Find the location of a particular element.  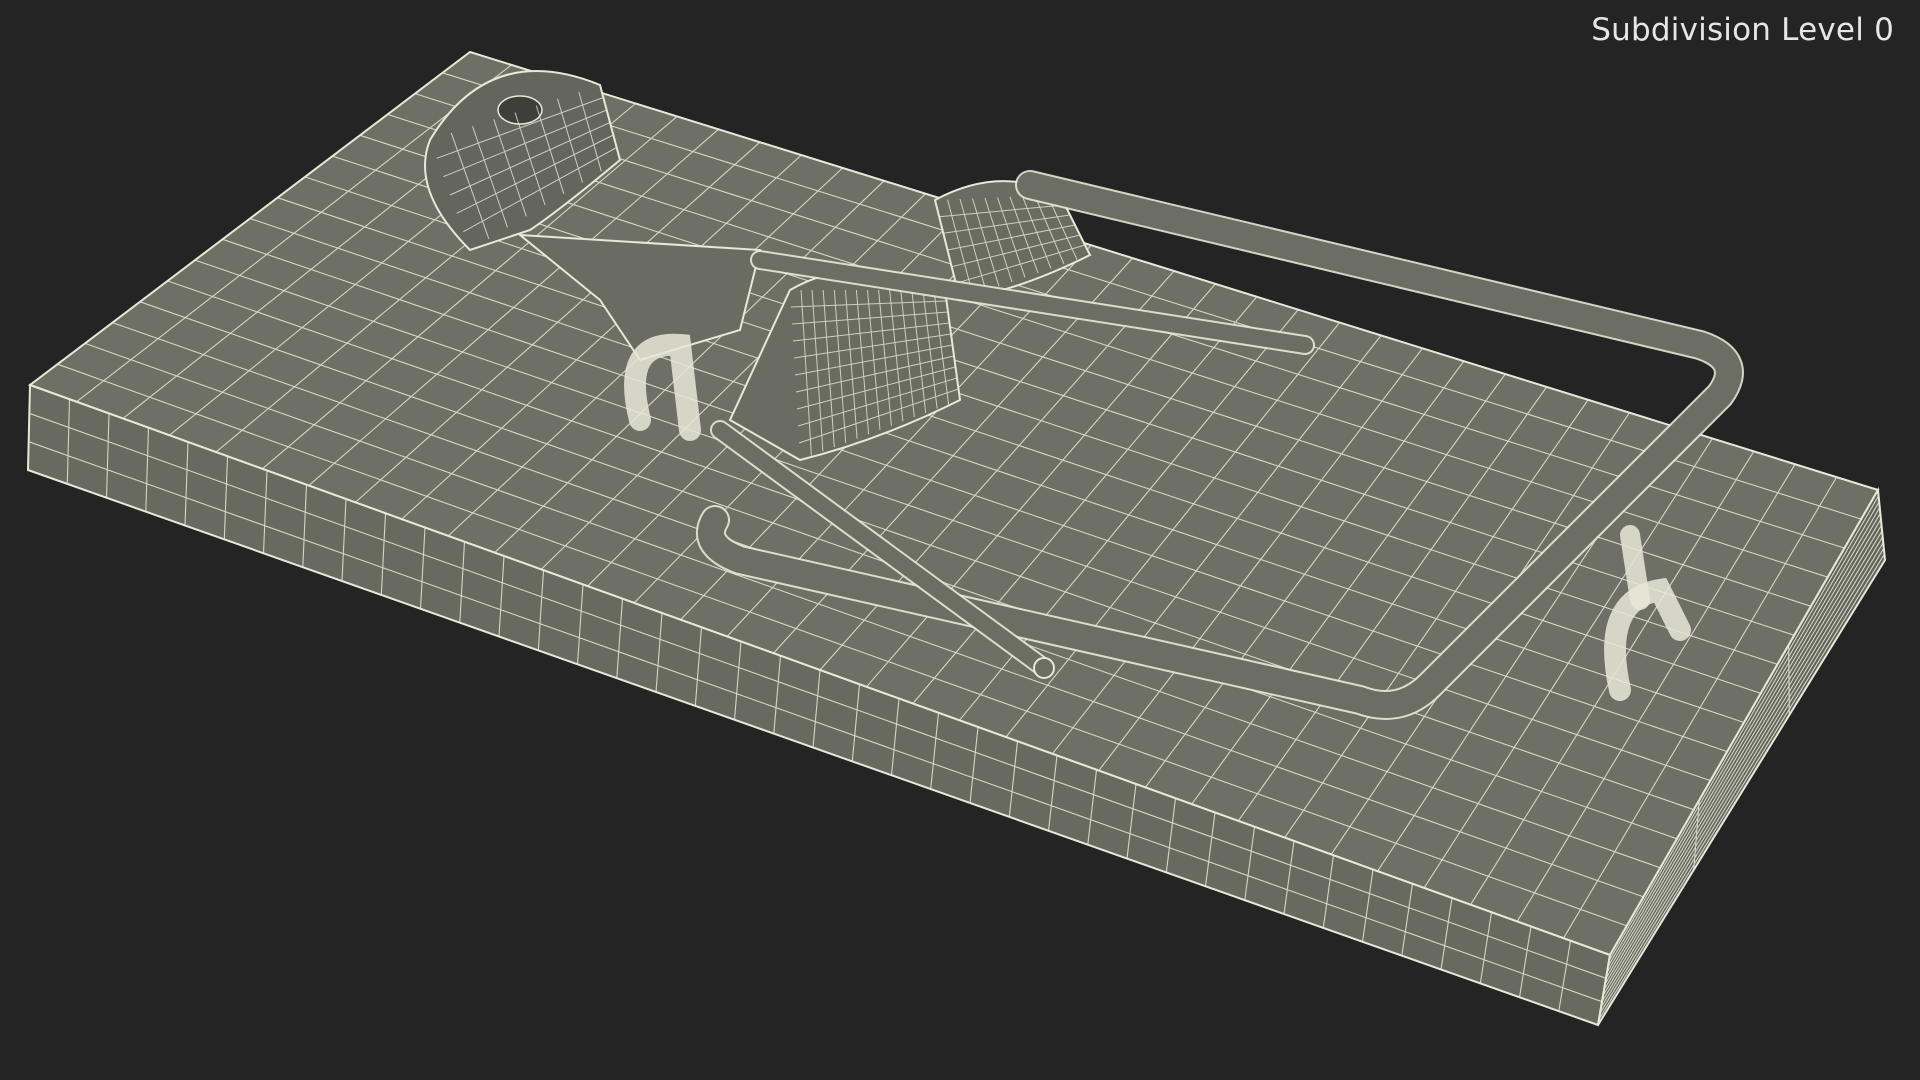

bait-pedal-hole is located at coordinates (520, 110).